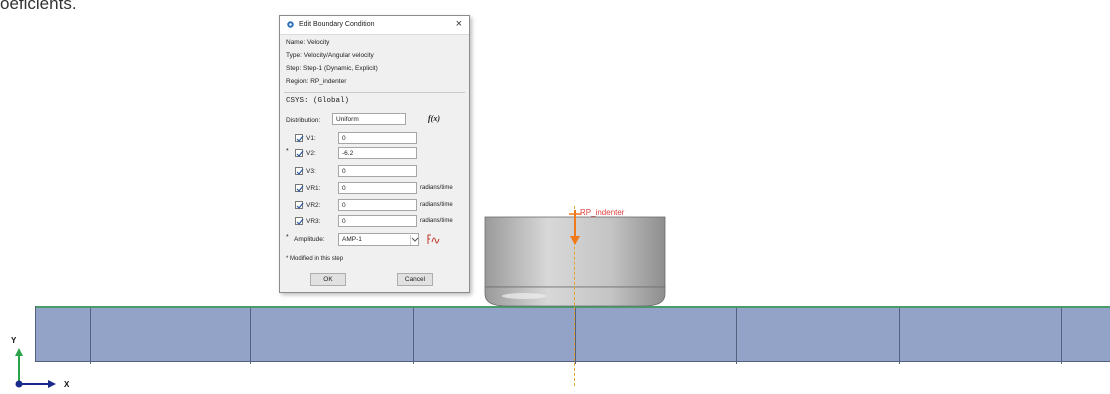 The width and height of the screenshot is (1110, 394). I want to click on v1-label: V1:, so click(311, 138).